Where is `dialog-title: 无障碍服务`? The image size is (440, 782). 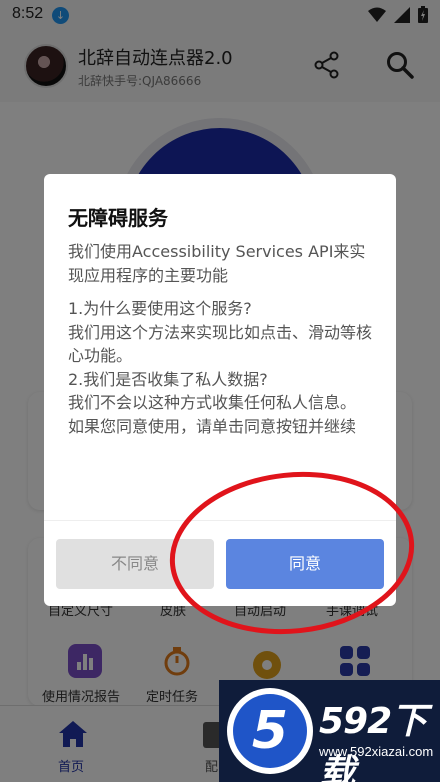 dialog-title: 无障碍服务 is located at coordinates (118, 218).